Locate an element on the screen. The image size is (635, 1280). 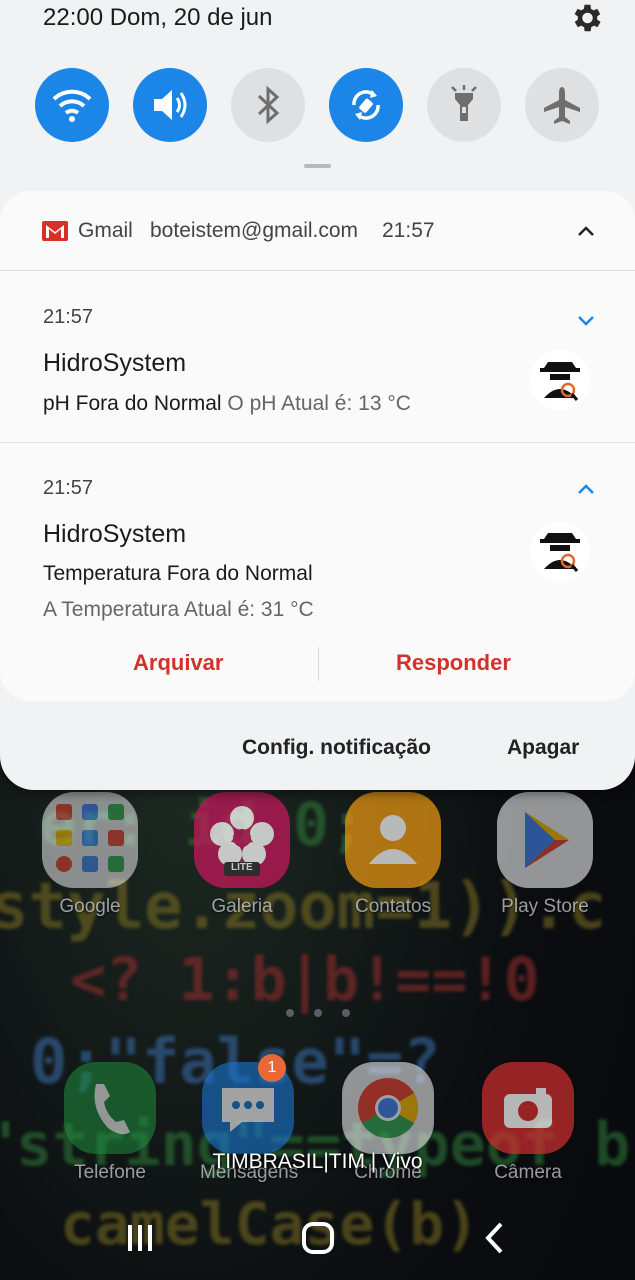
qs-sound-toggle is located at coordinates (170, 105).